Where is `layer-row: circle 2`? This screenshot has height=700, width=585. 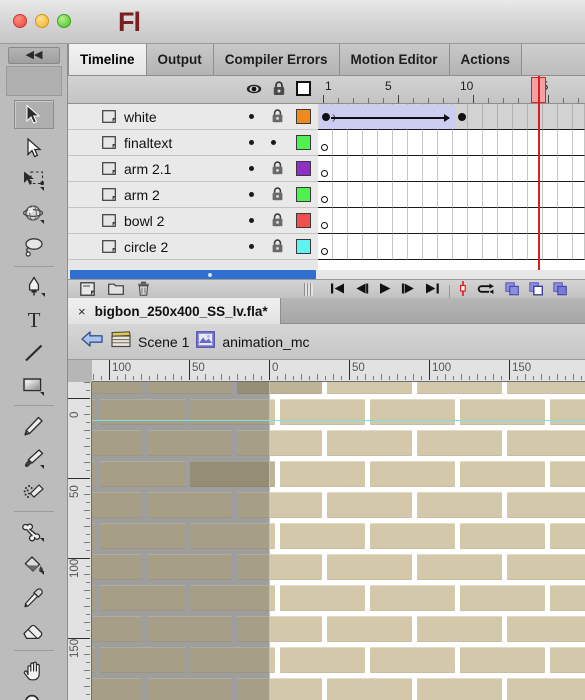 layer-row: circle 2 is located at coordinates (193, 247).